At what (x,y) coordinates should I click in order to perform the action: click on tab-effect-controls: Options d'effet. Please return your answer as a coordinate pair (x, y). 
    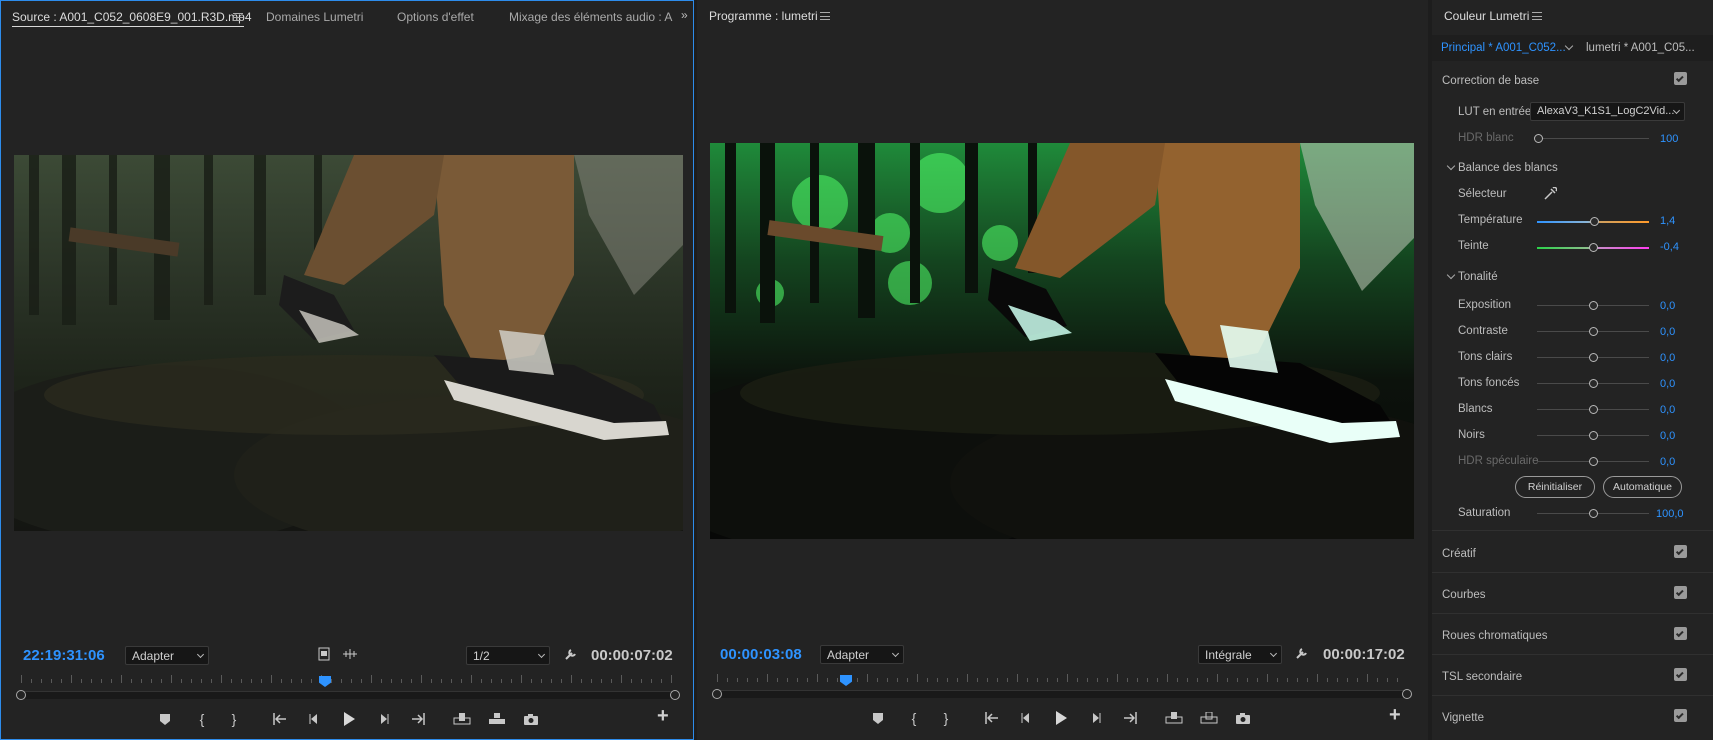
    Looking at the image, I should click on (435, 17).